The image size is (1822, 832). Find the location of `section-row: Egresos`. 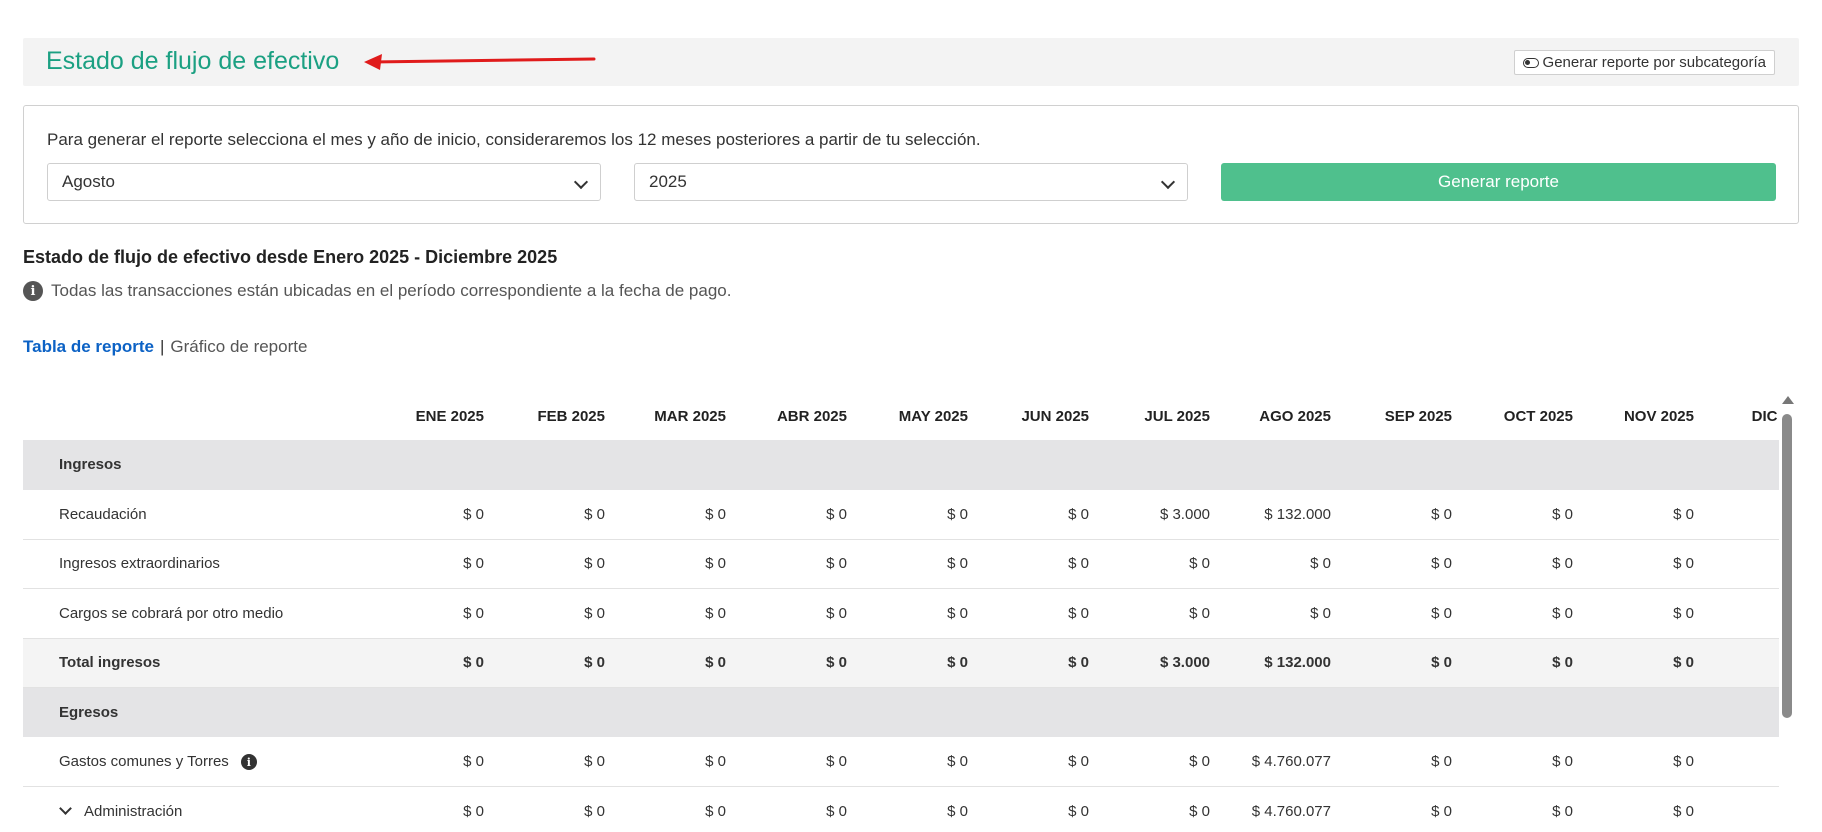

section-row: Egresos is located at coordinates (901, 712).